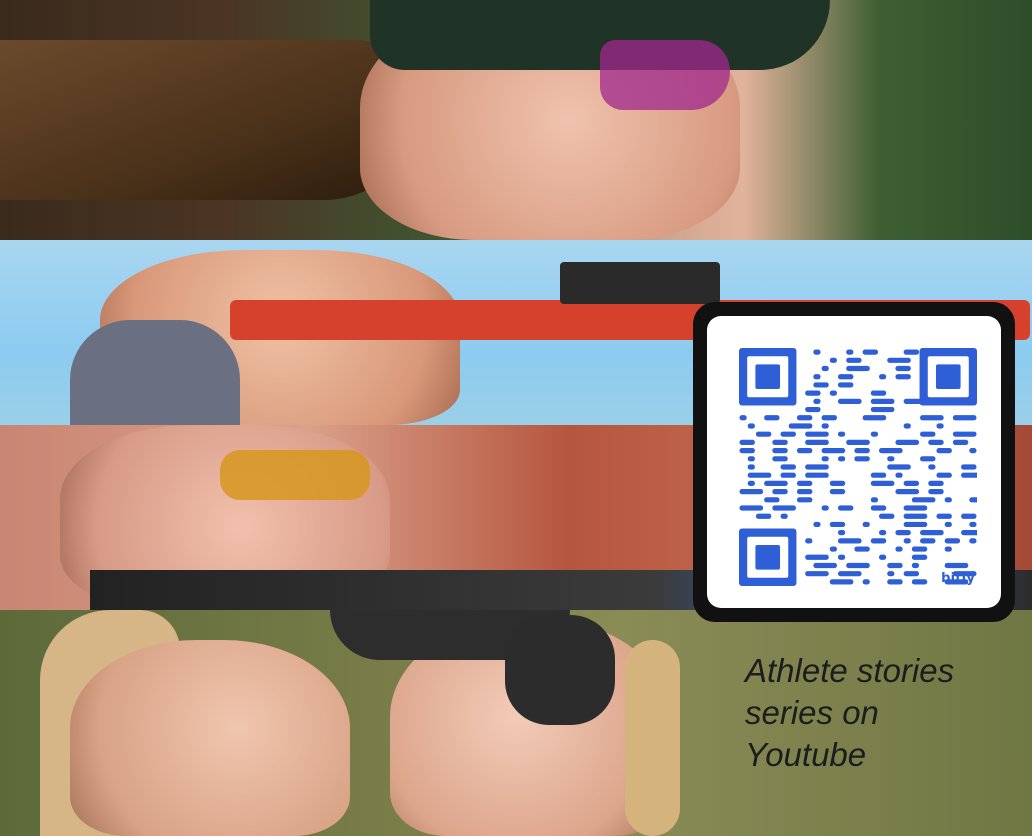  I want to click on qr-code-card: bitly, so click(854, 462).